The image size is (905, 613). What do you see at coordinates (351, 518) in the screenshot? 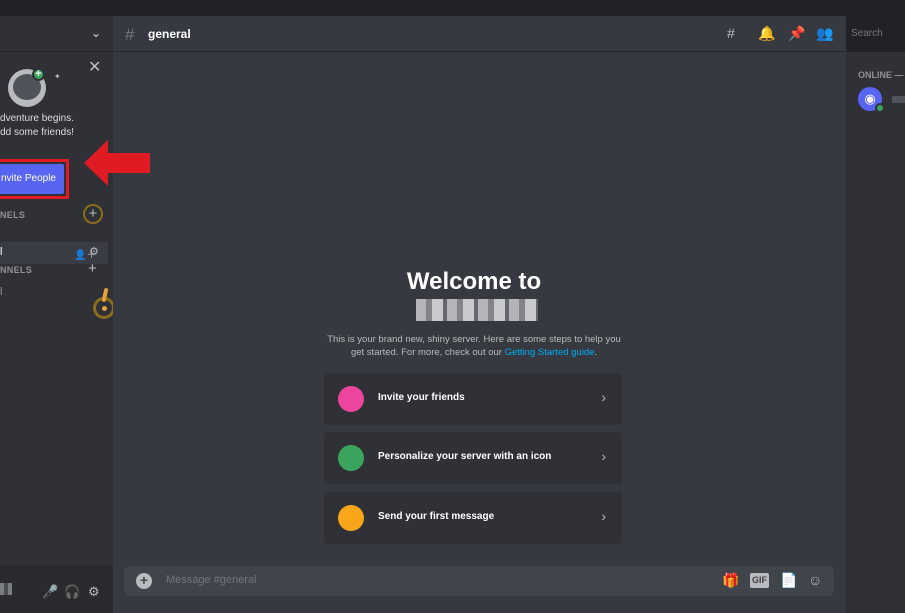
I see `message-bubble-icon` at bounding box center [351, 518].